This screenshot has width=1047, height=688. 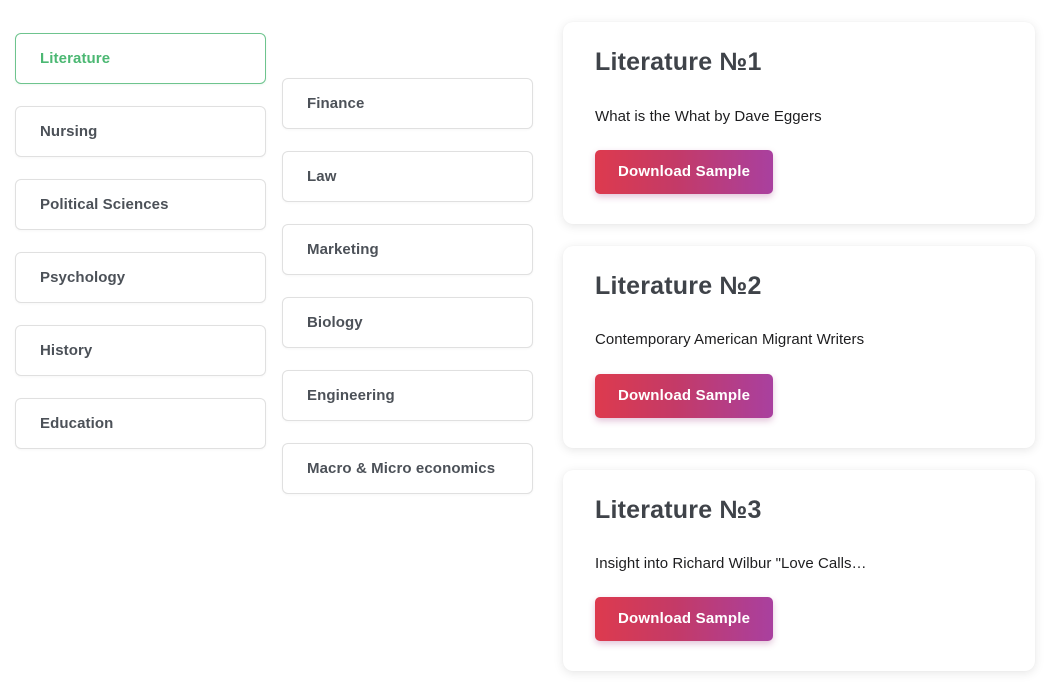 What do you see at coordinates (351, 395) in the screenshot?
I see `category-item-label: Engineering` at bounding box center [351, 395].